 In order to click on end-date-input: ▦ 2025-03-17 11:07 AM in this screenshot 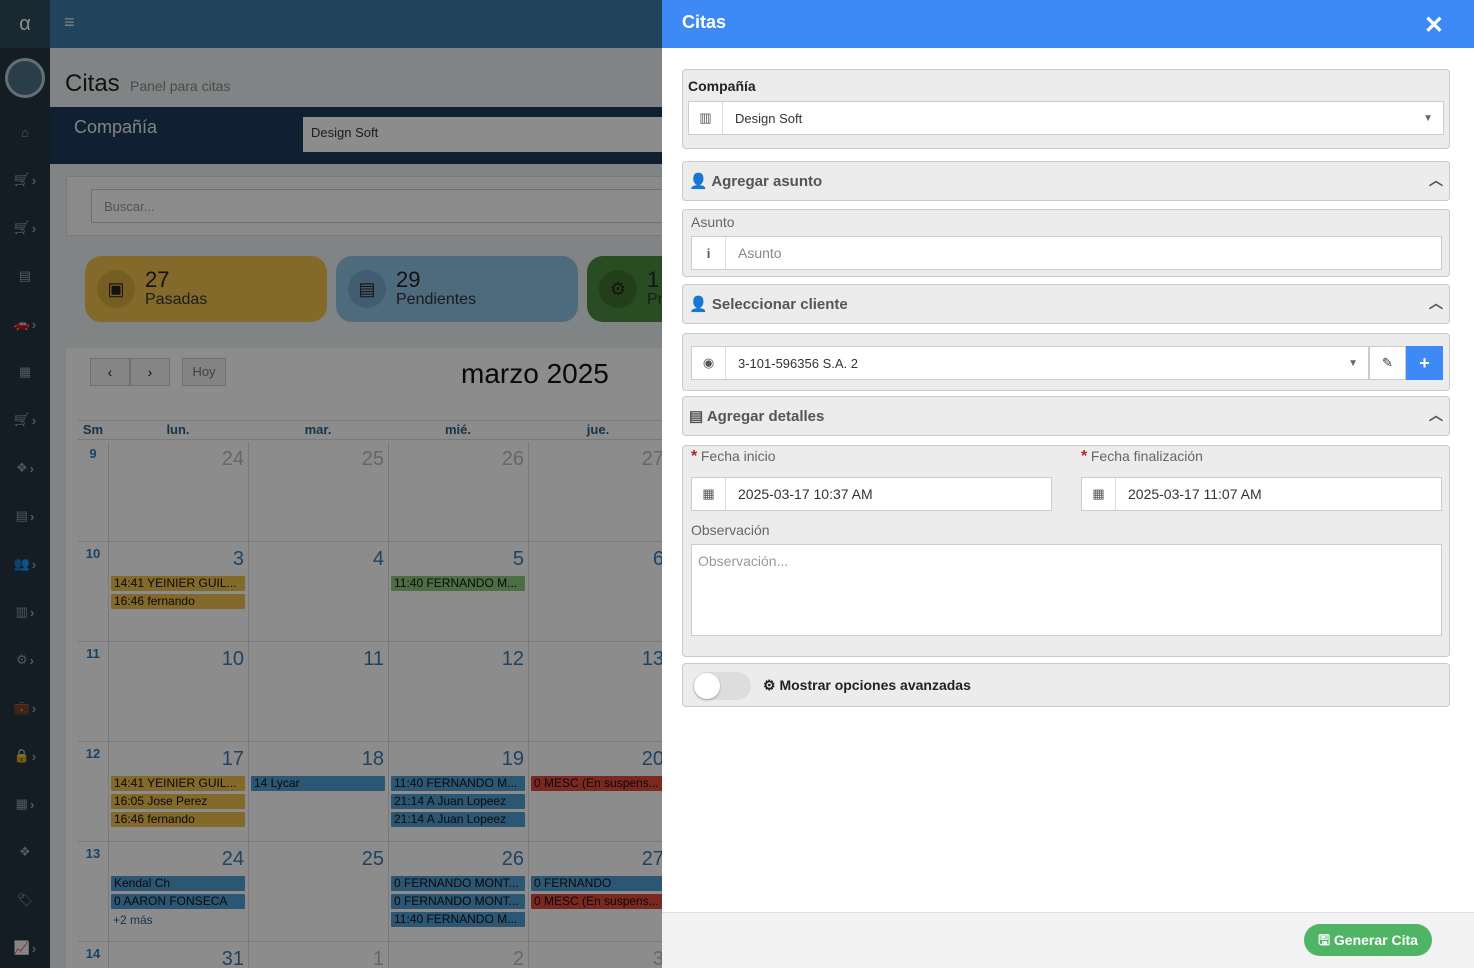, I will do `click(1261, 494)`.